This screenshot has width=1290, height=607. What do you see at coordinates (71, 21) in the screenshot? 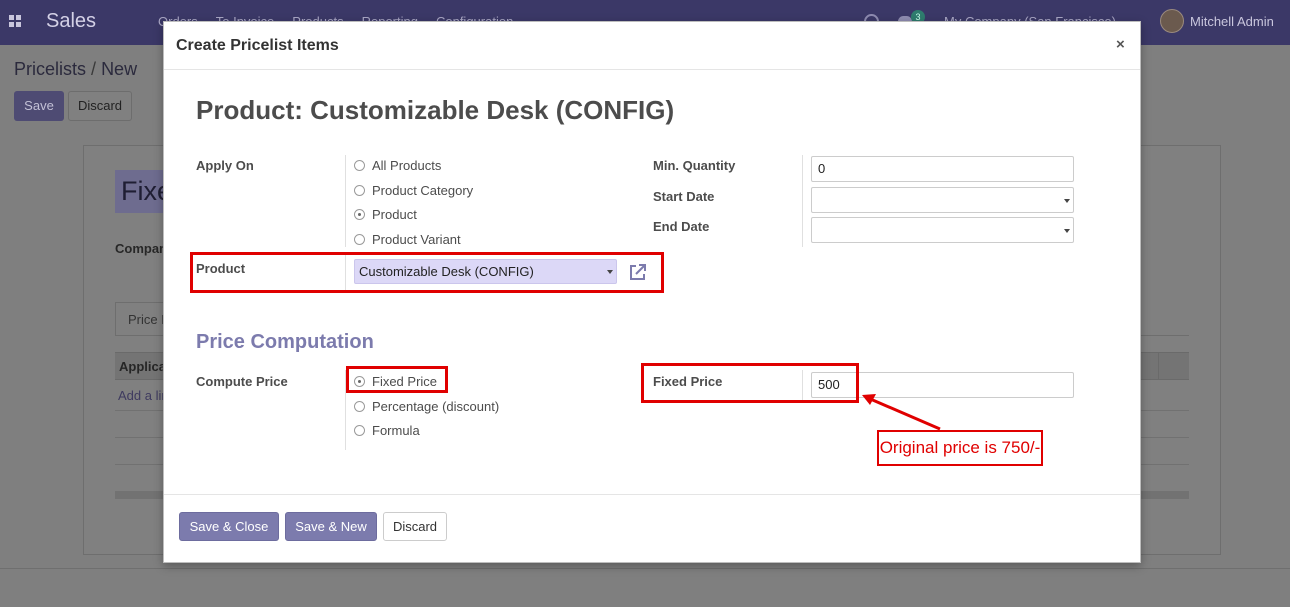
I see `app-name: Sales` at bounding box center [71, 21].